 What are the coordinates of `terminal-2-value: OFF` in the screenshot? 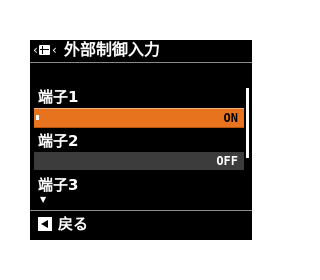 It's located at (227, 161).